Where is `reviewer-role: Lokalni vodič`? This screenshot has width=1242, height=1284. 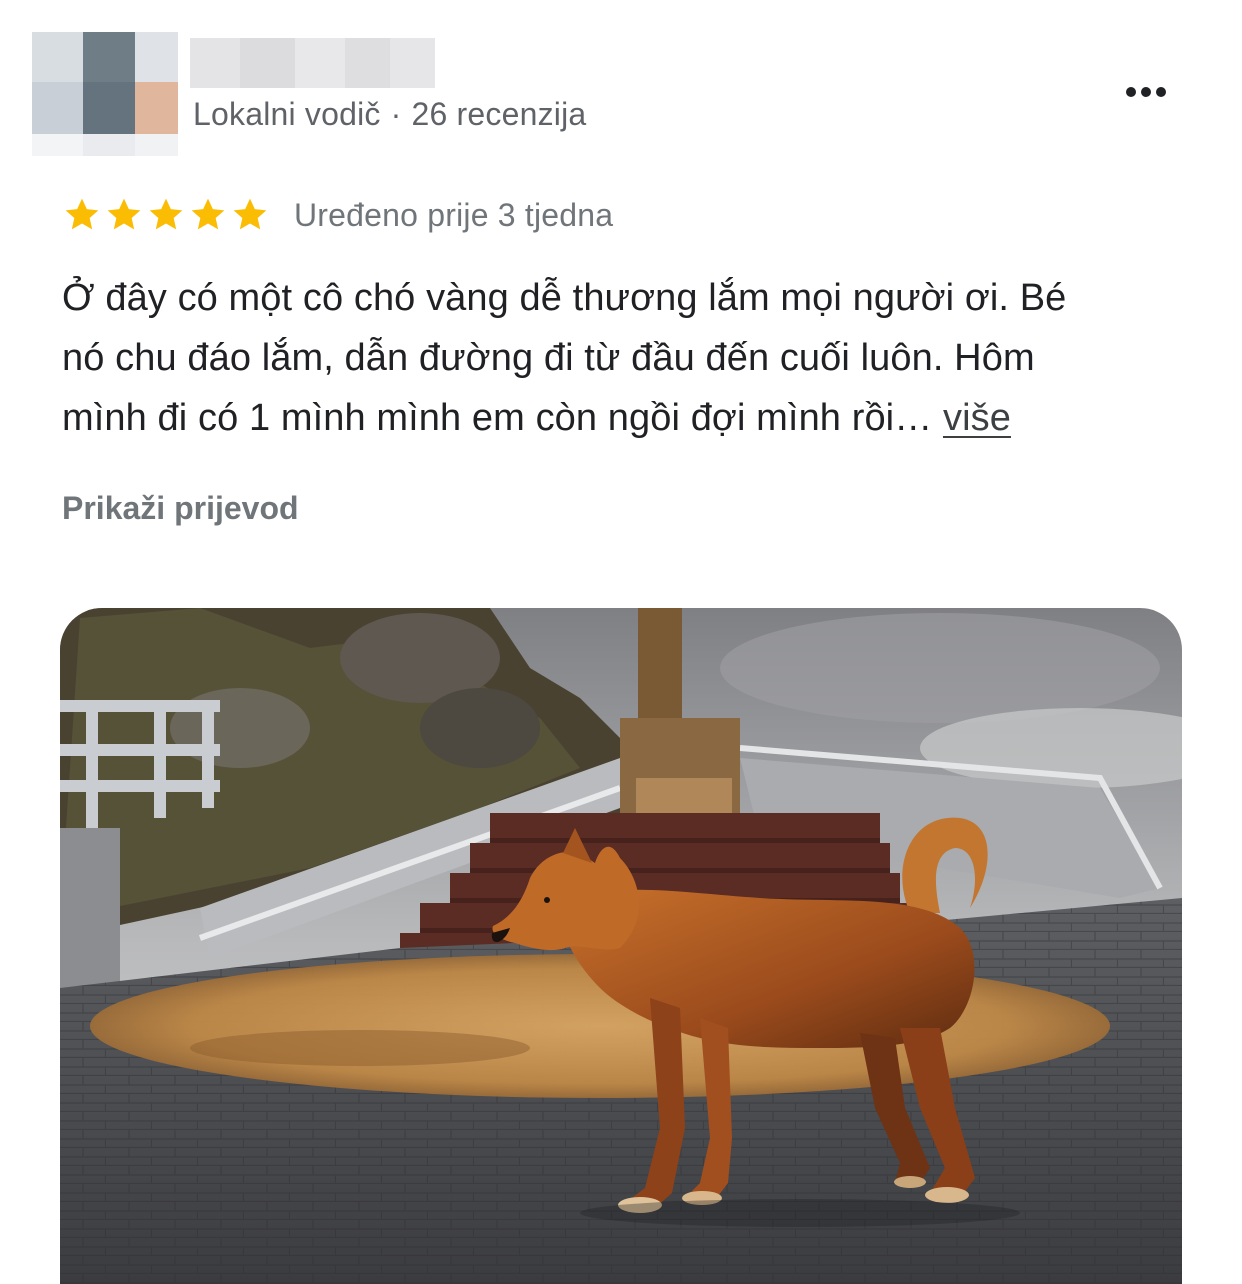 reviewer-role: Lokalni vodič is located at coordinates (287, 114).